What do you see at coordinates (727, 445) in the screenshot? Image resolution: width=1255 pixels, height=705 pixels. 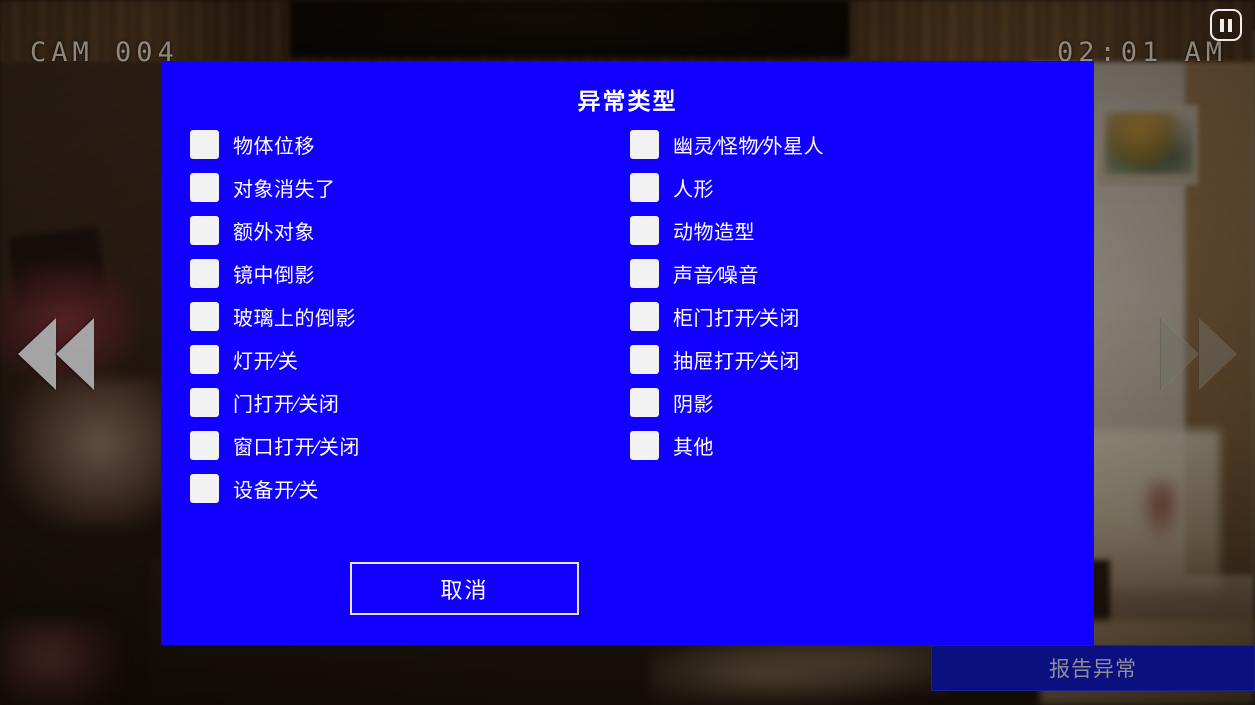 I see `anomaly-option-row: 其他` at bounding box center [727, 445].